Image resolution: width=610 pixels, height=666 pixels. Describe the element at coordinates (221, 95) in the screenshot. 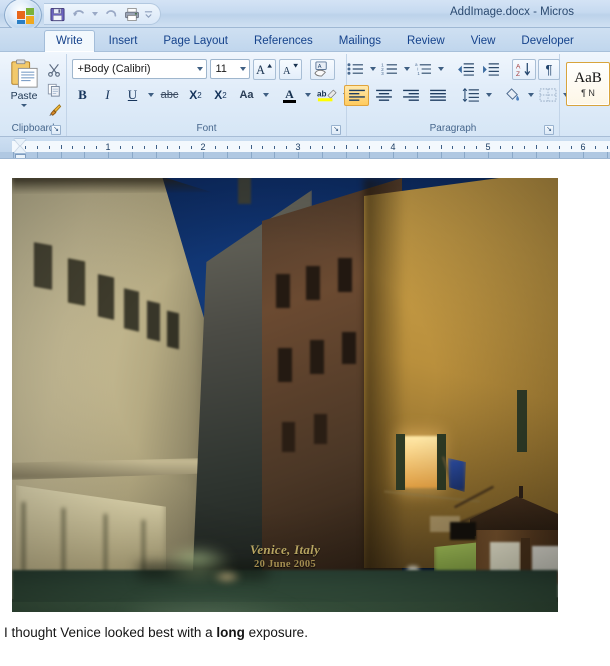

I see `superscript-button: X2` at that location.